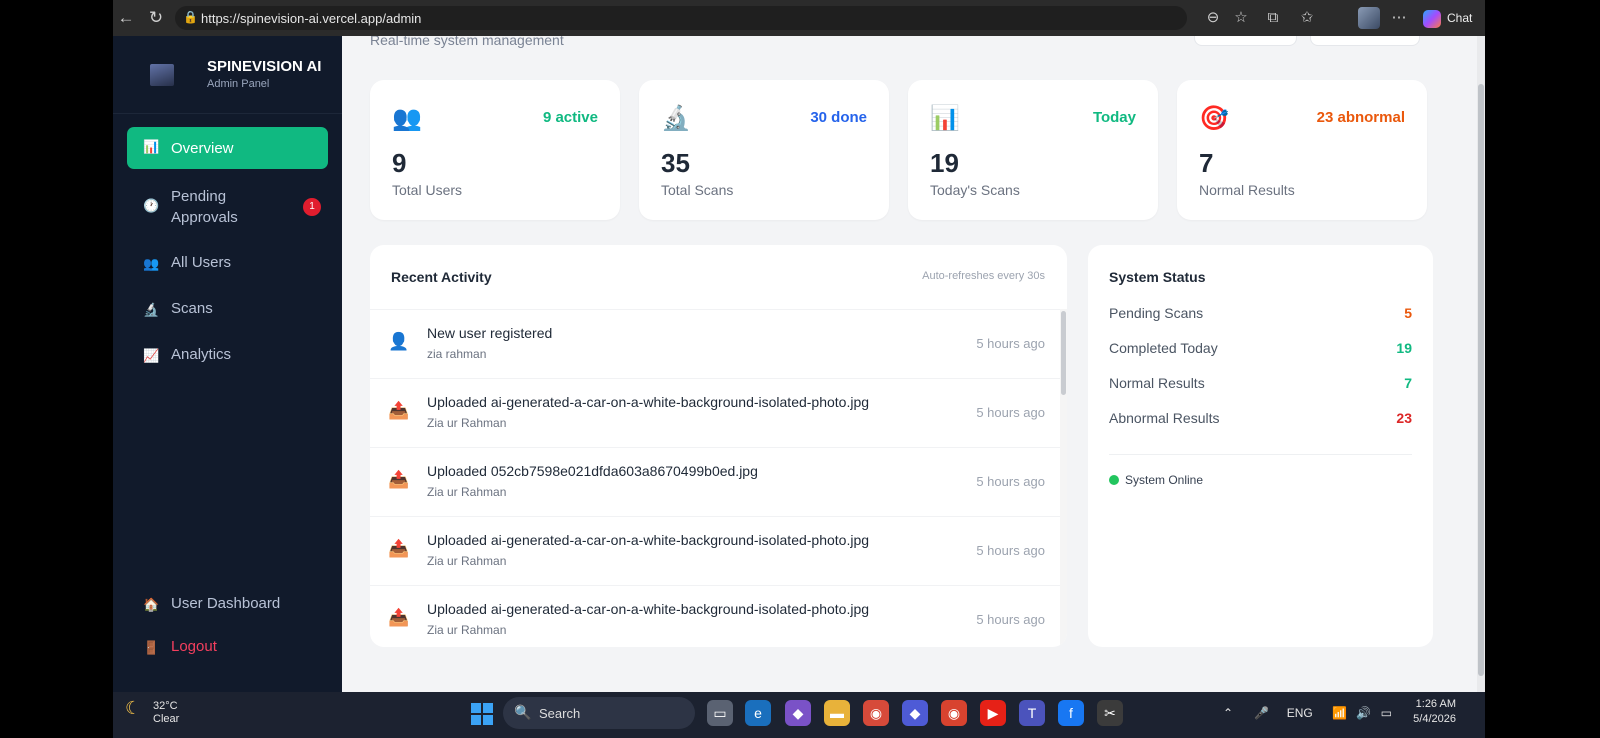 Image resolution: width=1600 pixels, height=738 pixels. I want to click on page-scrollbar, so click(1481, 364).